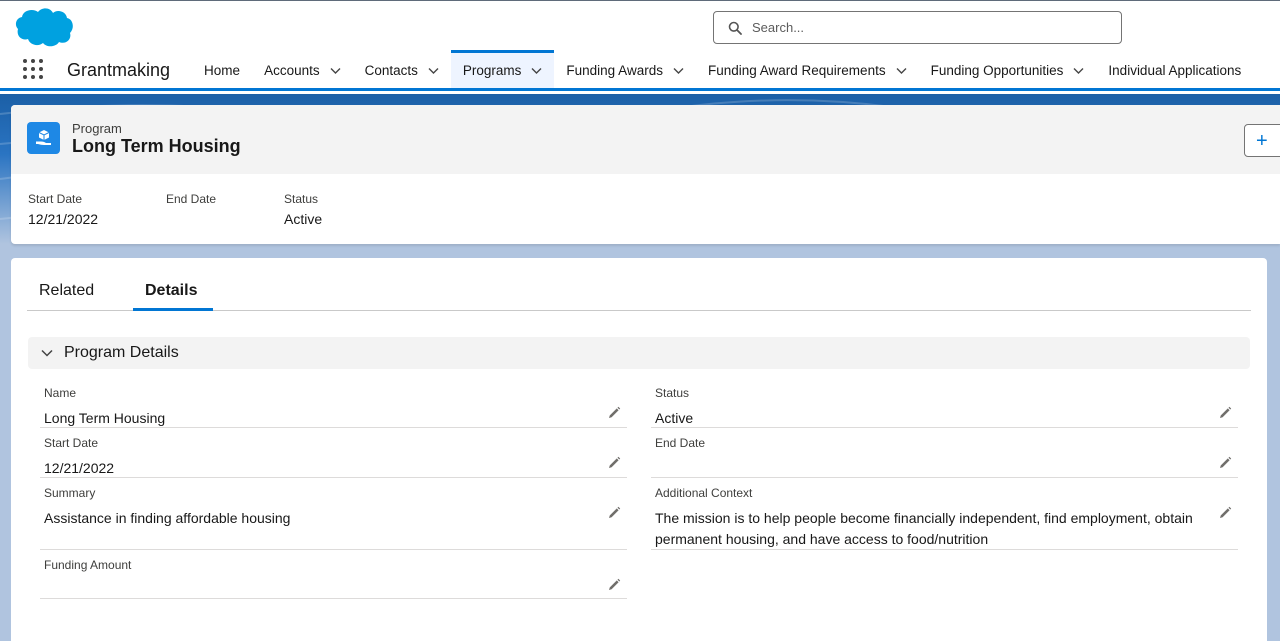 This screenshot has height=641, width=1280. What do you see at coordinates (639, 291) in the screenshot?
I see `record-tabs: Related Details` at bounding box center [639, 291].